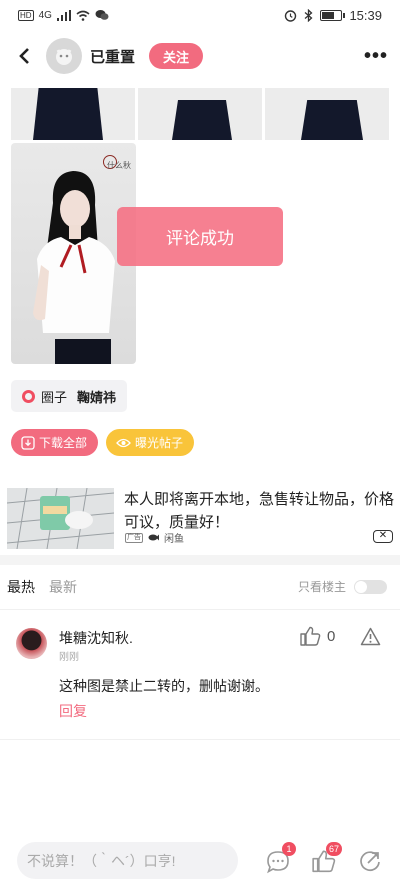  Describe the element at coordinates (96, 638) in the screenshot. I see `commenter-name: 堆糖沈知秋.` at that location.